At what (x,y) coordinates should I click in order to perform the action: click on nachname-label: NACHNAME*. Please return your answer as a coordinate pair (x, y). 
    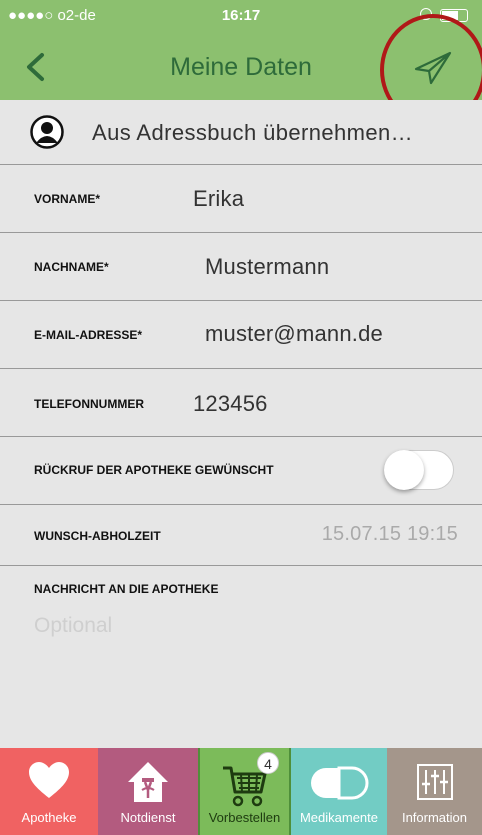
    Looking at the image, I should click on (71, 267).